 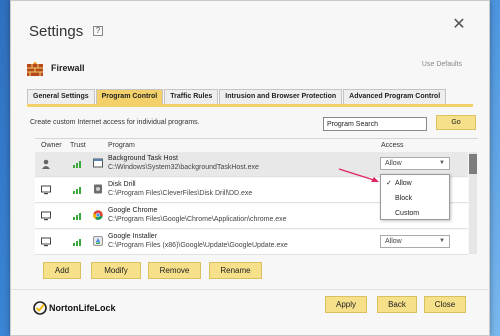 What do you see at coordinates (415, 183) in the screenshot?
I see `dropdown-option-allow: ✓ Allow` at bounding box center [415, 183].